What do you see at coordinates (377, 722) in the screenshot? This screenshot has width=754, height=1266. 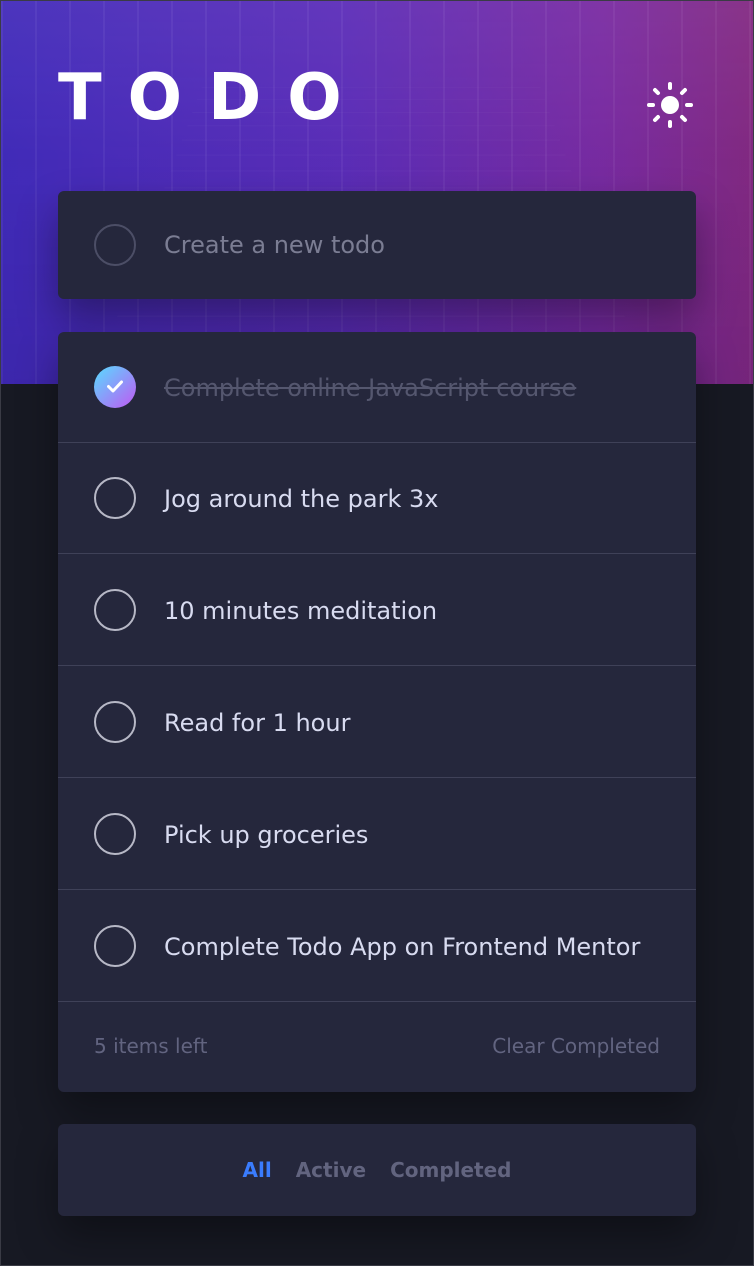 I see `todo-item: Read for 1 hour` at bounding box center [377, 722].